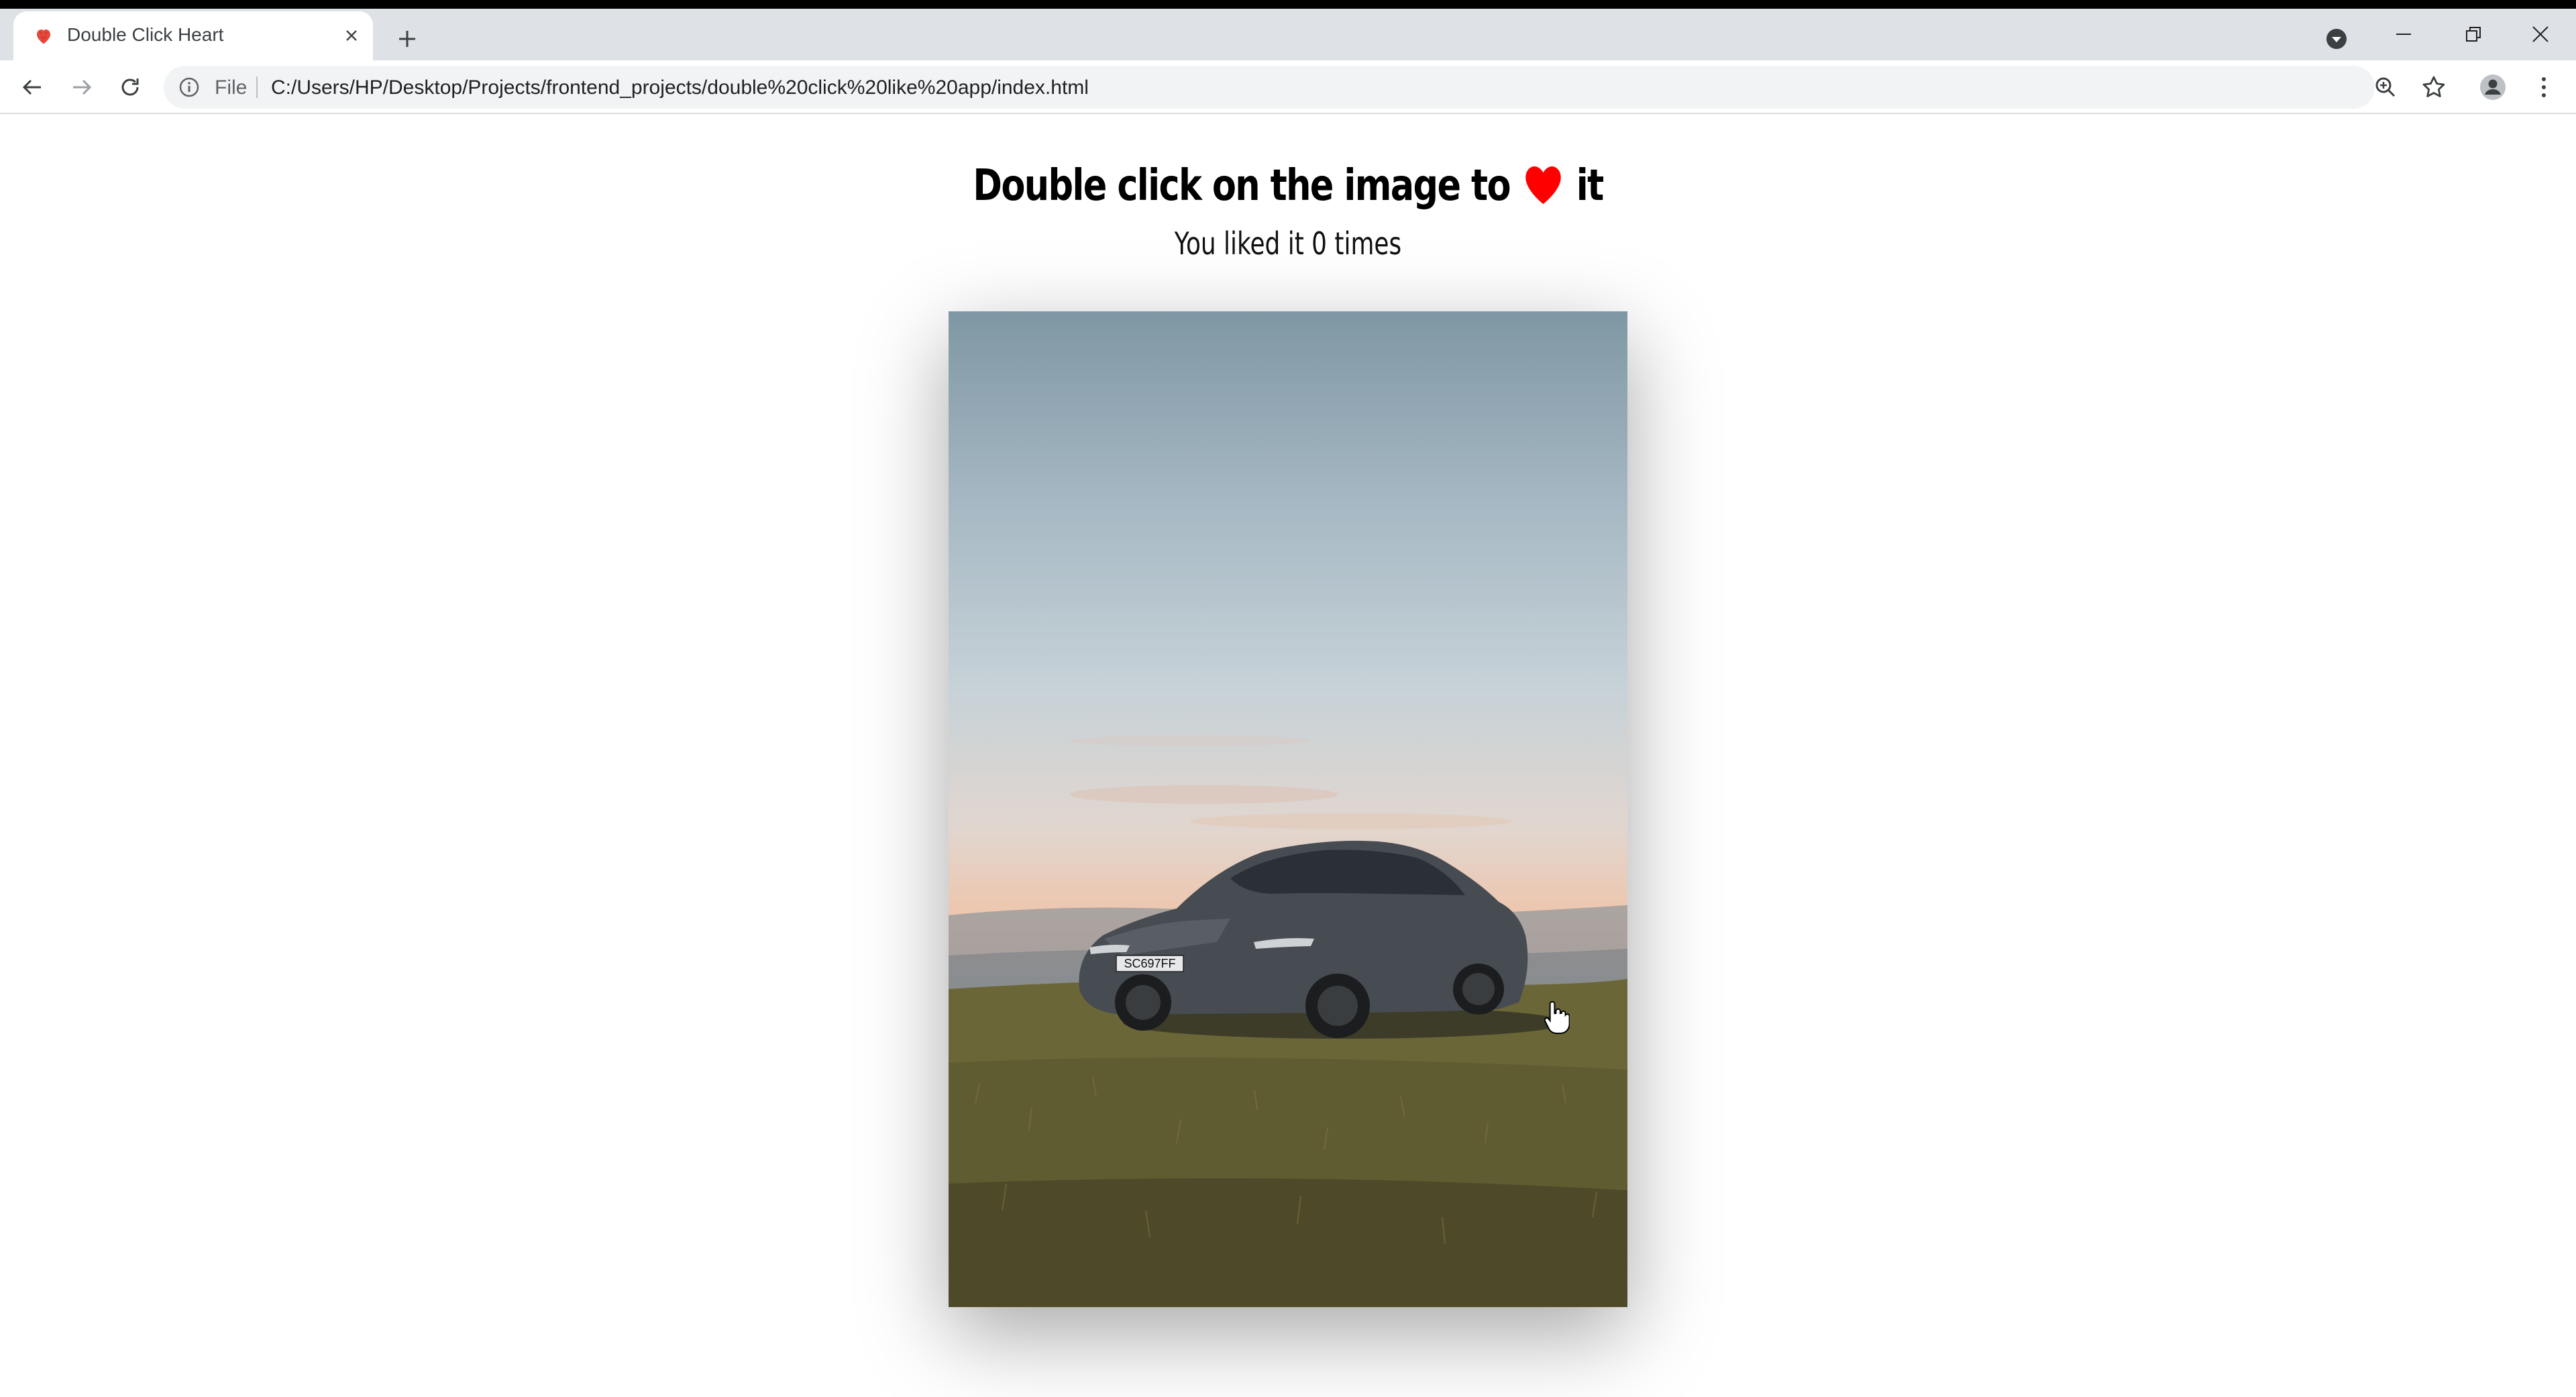 This screenshot has height=1397, width=2576. What do you see at coordinates (1288, 34) in the screenshot?
I see `tab-strip: Double Click Heart` at bounding box center [1288, 34].